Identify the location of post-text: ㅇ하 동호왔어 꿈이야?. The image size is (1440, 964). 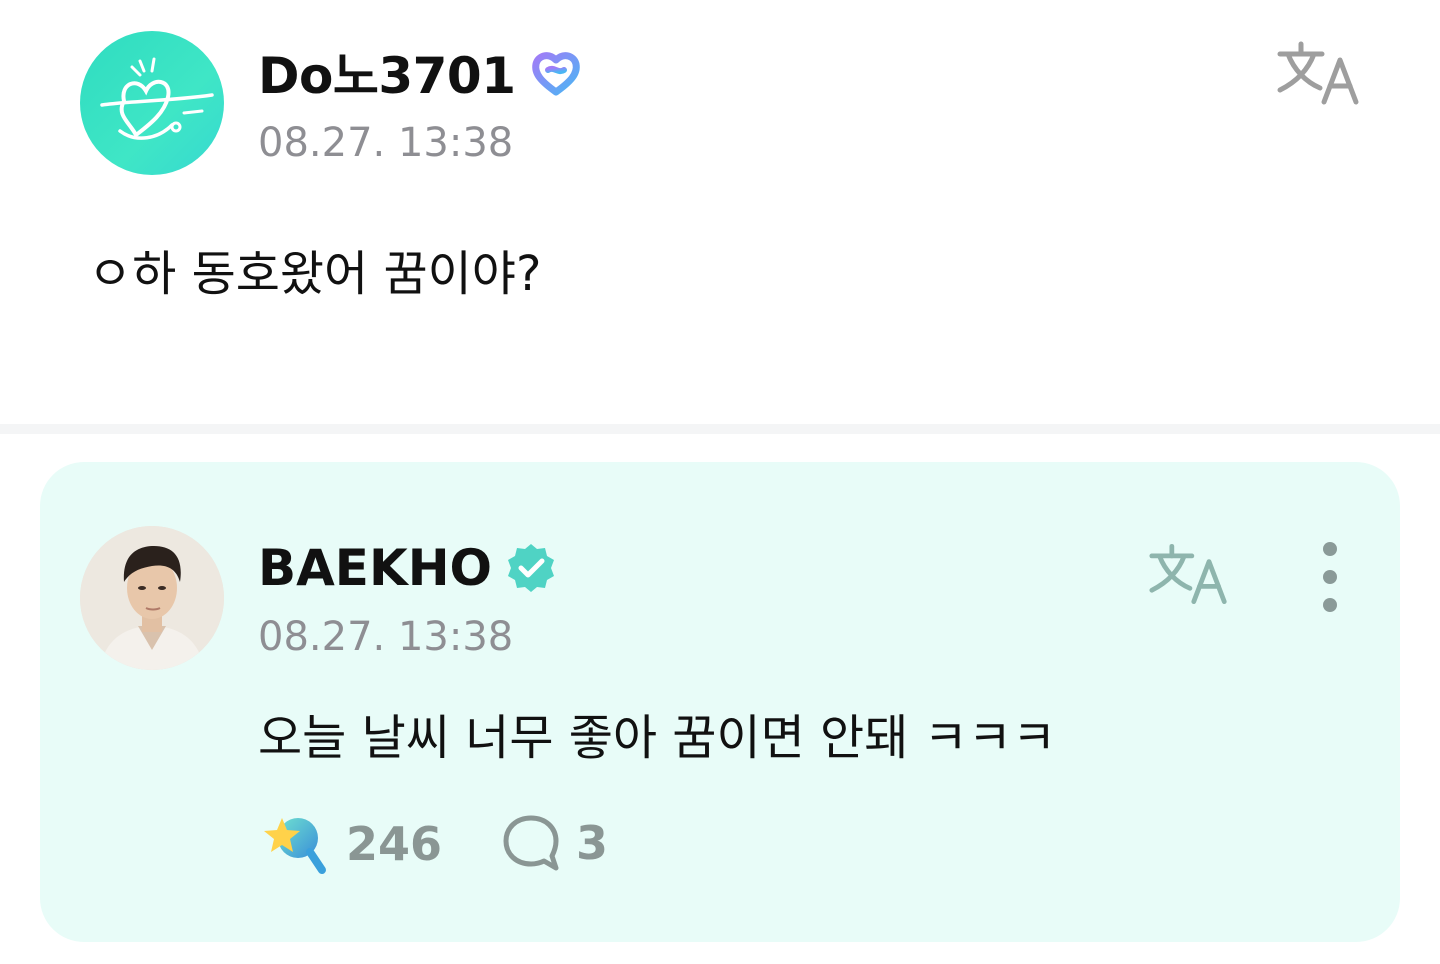
(315, 274).